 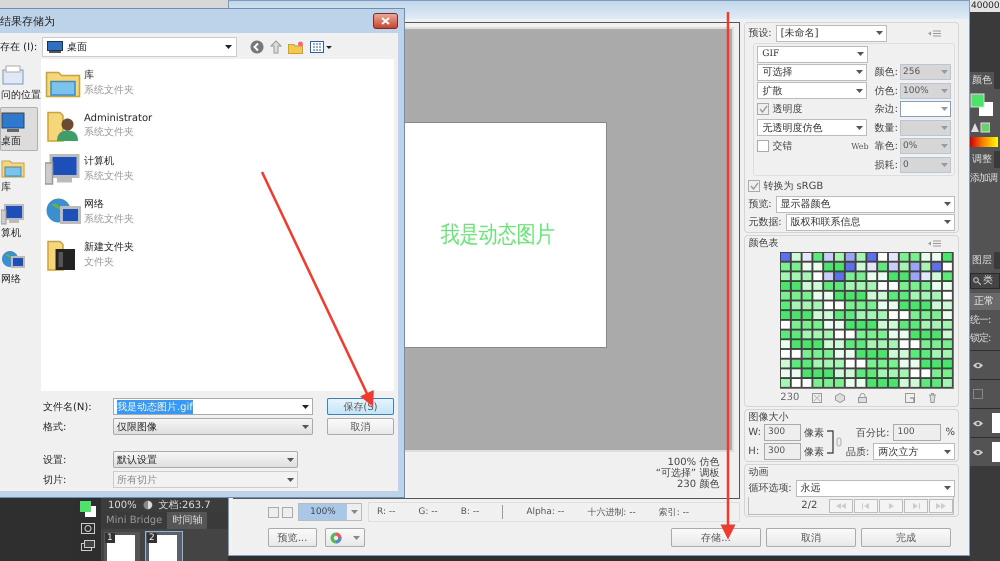 What do you see at coordinates (27, 21) in the screenshot?
I see `window-title: 结果存储为` at bounding box center [27, 21].